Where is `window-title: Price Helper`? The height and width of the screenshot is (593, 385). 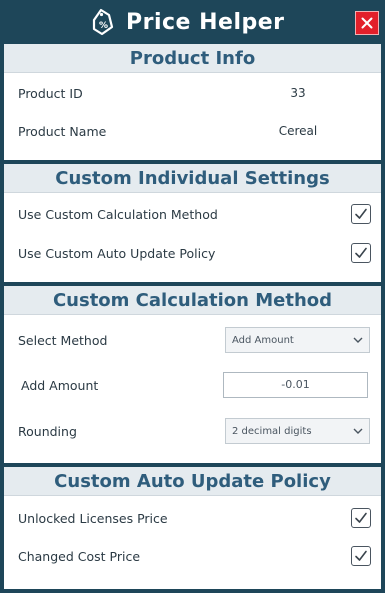
window-title: Price Helper is located at coordinates (205, 22).